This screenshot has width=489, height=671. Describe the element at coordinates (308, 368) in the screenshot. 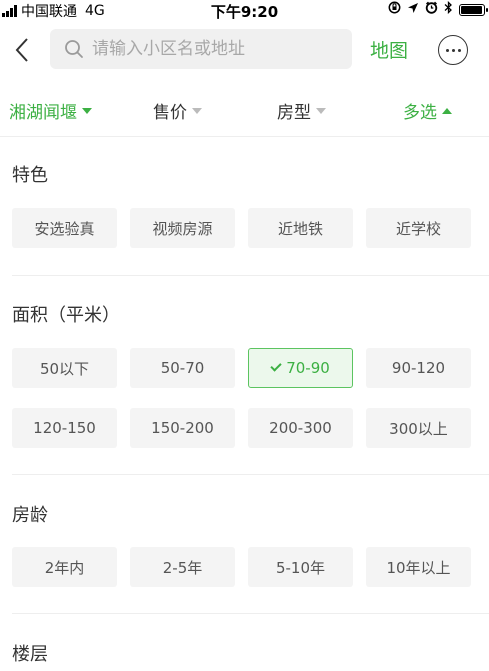

I see `option-area-70-90-label: 70-90` at that location.